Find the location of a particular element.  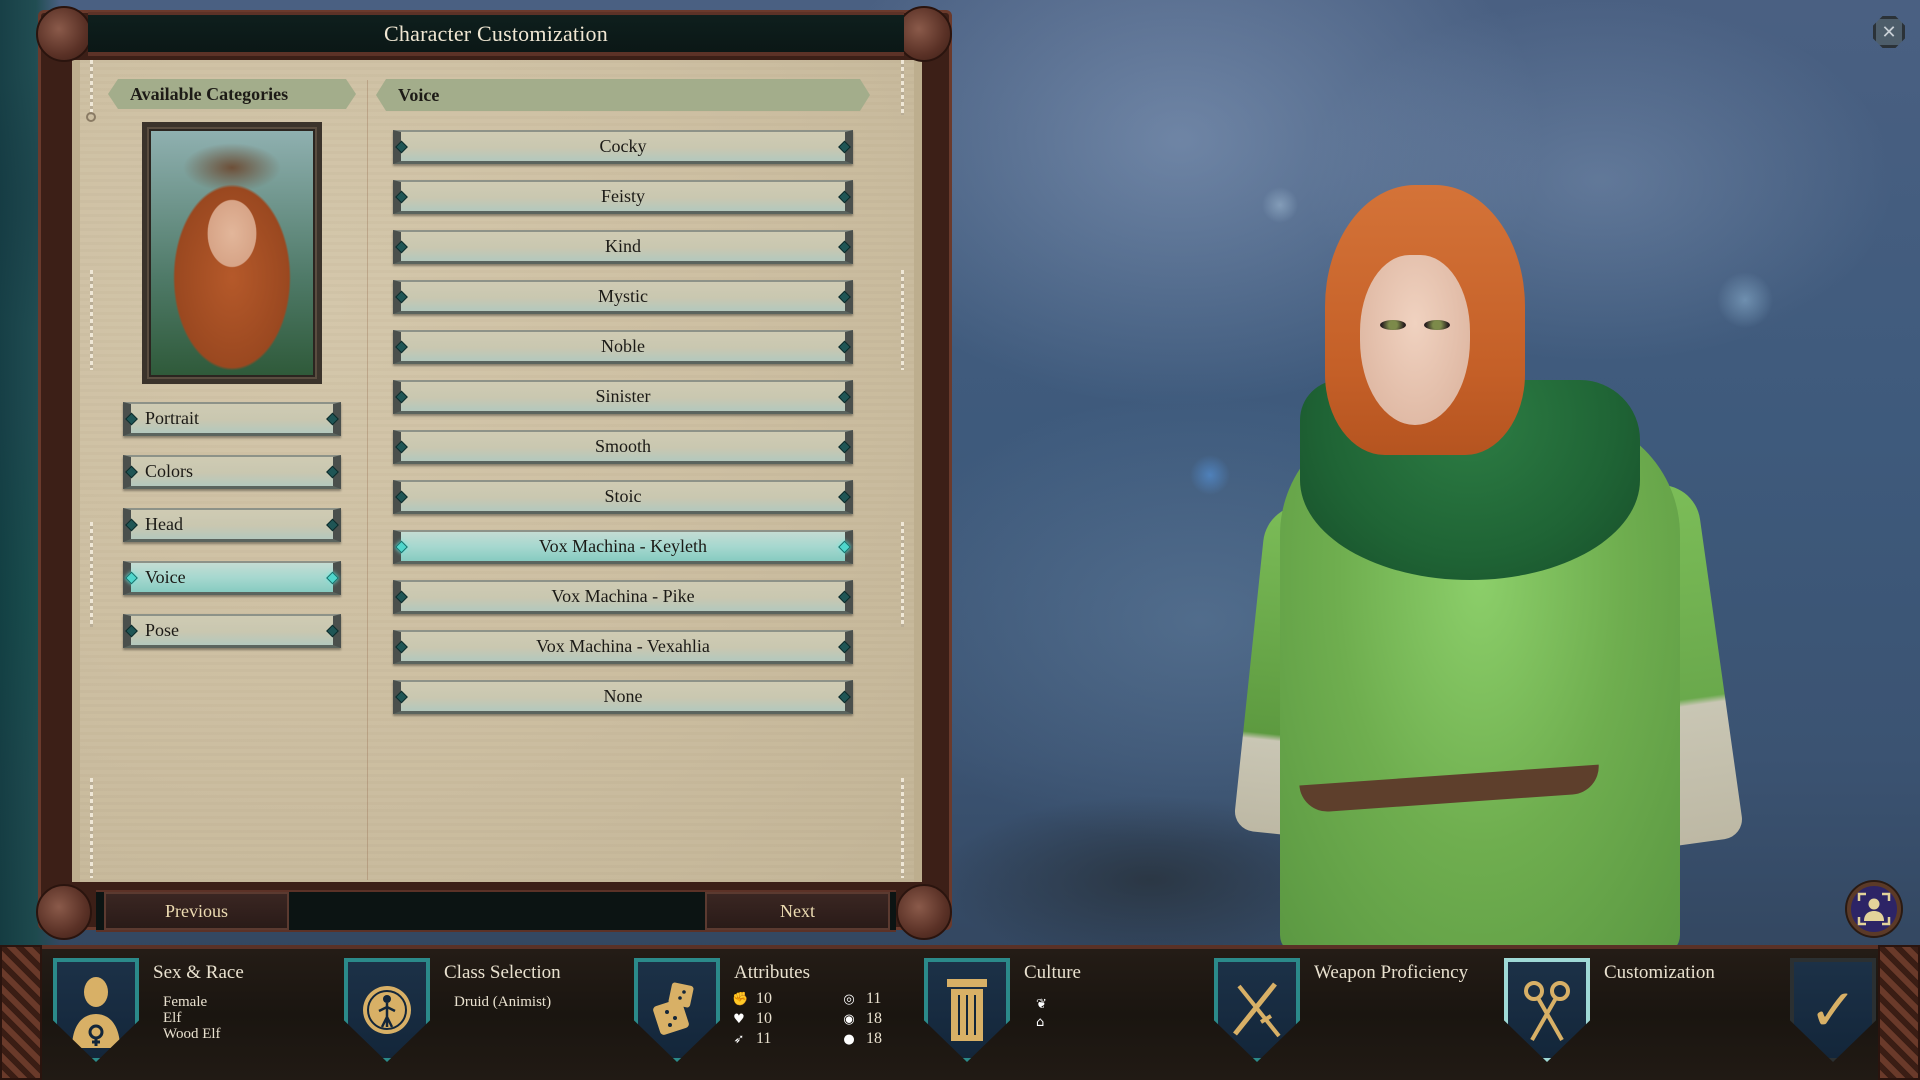

dexterity-icon: ➶ is located at coordinates (739, 1039).